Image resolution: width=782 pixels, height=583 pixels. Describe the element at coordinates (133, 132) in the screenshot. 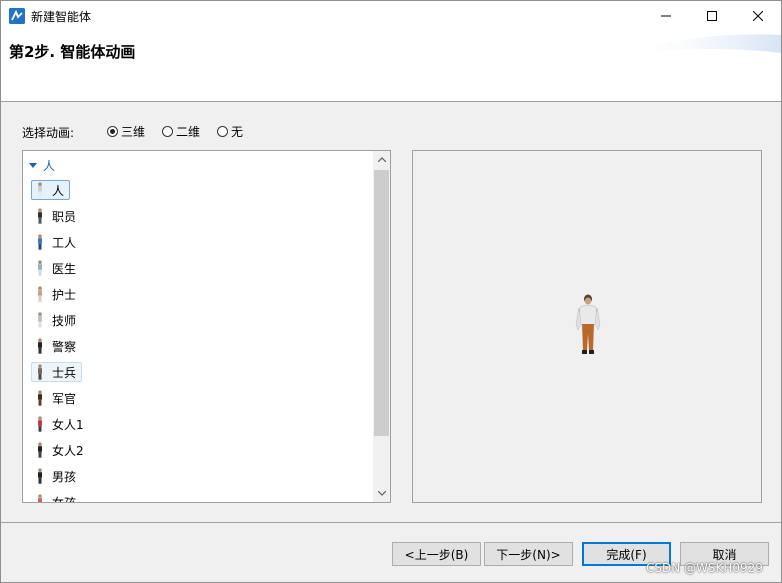

I see `radio-3d-label: 三维` at that location.